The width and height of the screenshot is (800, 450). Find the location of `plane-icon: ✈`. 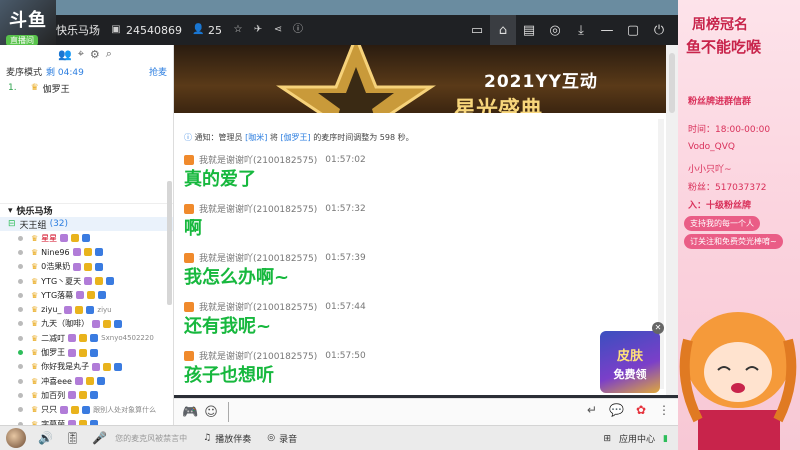

plane-icon: ✈ is located at coordinates (258, 30).